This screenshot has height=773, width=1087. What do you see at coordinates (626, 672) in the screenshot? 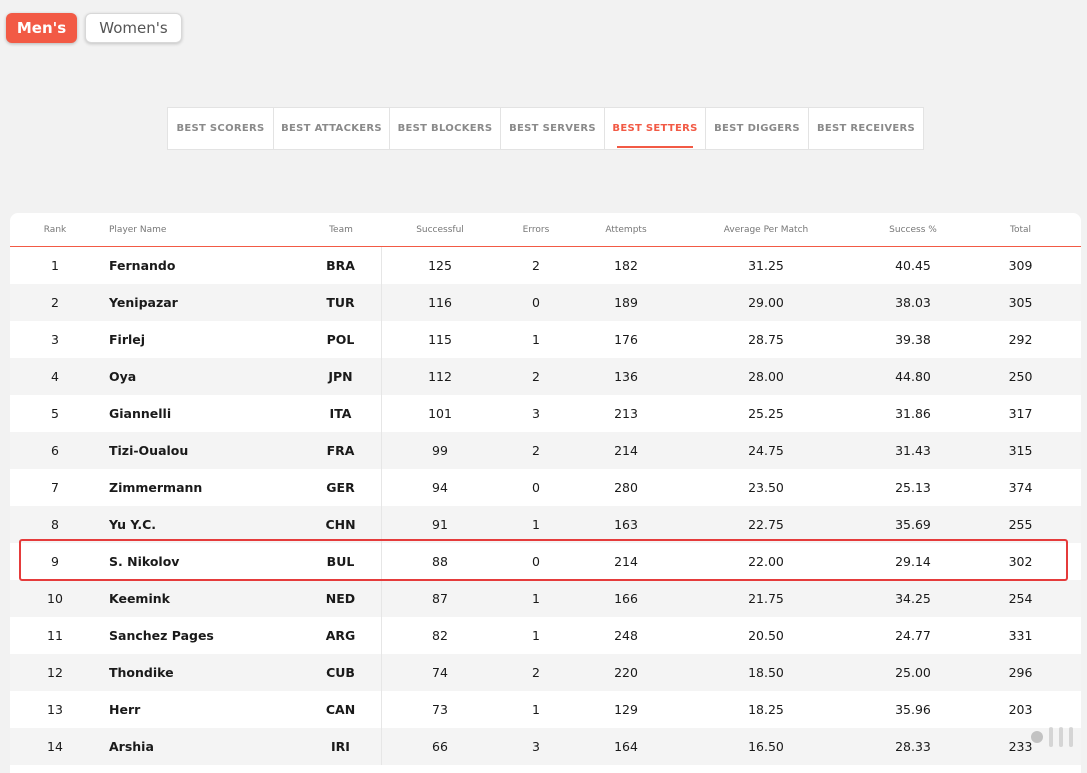
I see `cell-attempts: 220` at bounding box center [626, 672].